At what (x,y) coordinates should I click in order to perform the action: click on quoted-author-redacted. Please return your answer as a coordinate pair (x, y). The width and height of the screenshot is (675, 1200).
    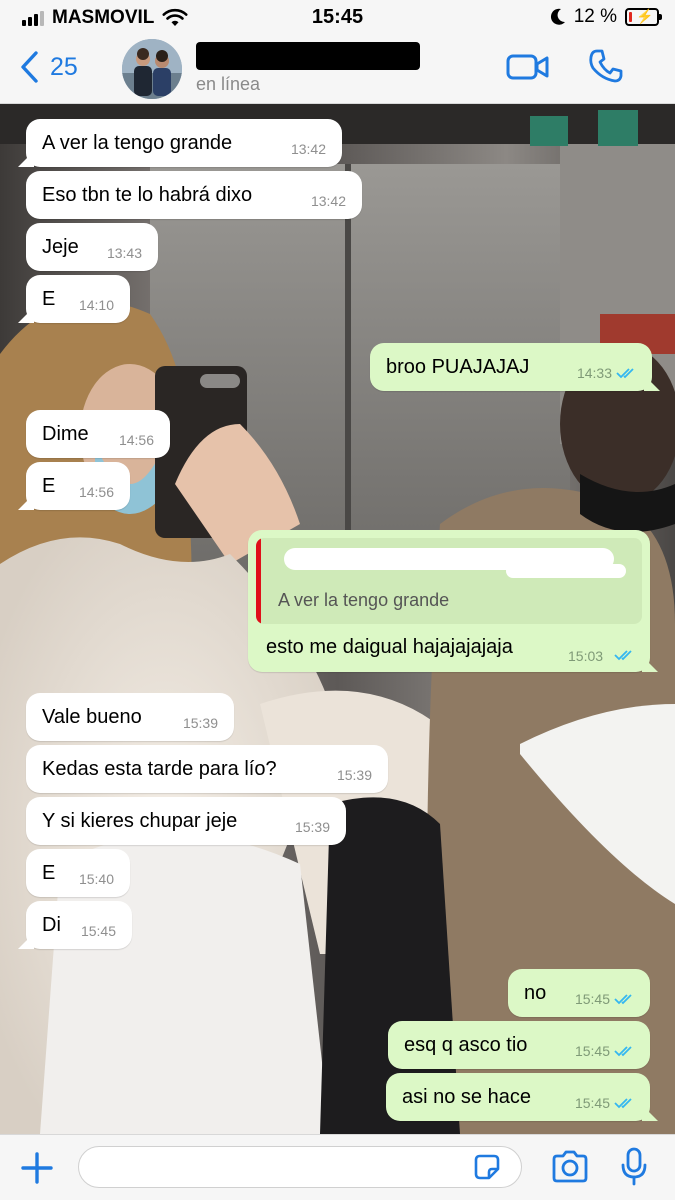
    Looking at the image, I should click on (566, 571).